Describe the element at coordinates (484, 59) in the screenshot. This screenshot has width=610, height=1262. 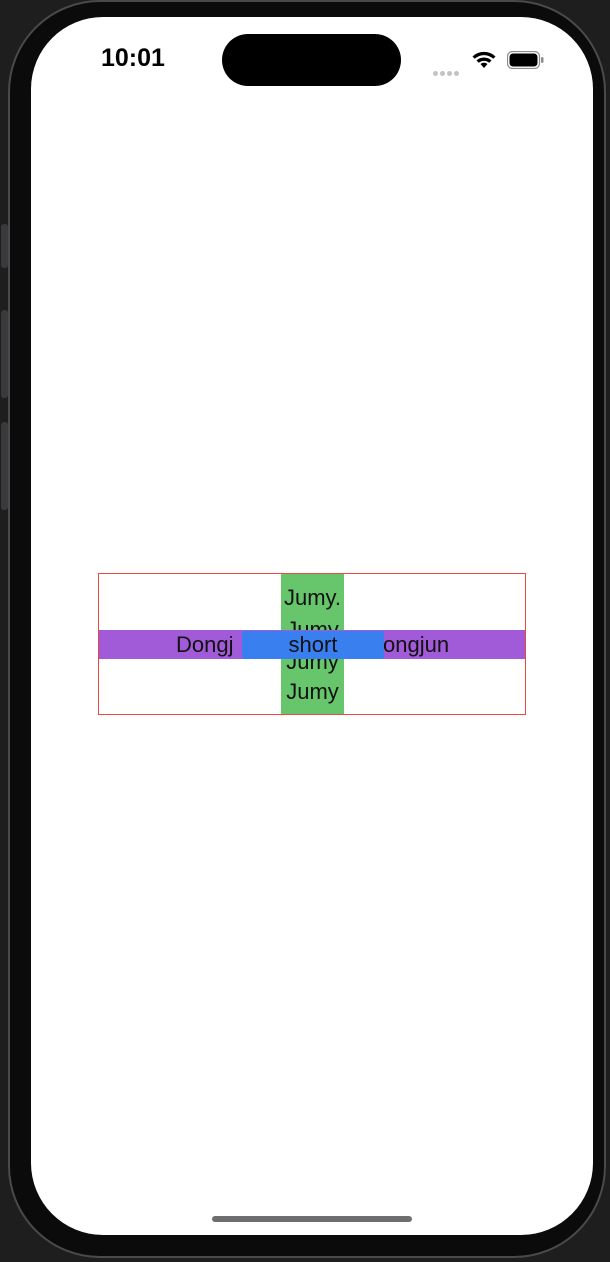
I see `wifi-icon` at that location.